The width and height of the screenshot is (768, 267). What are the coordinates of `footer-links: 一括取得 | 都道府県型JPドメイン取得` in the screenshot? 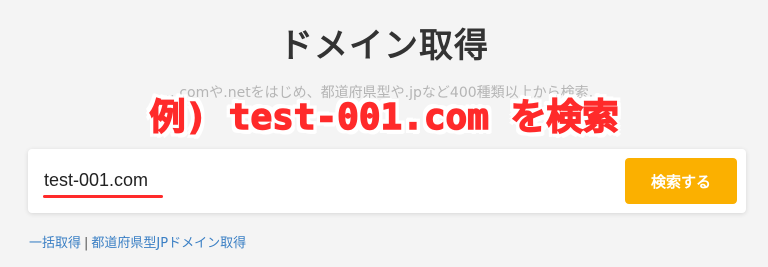 It's located at (137, 241).